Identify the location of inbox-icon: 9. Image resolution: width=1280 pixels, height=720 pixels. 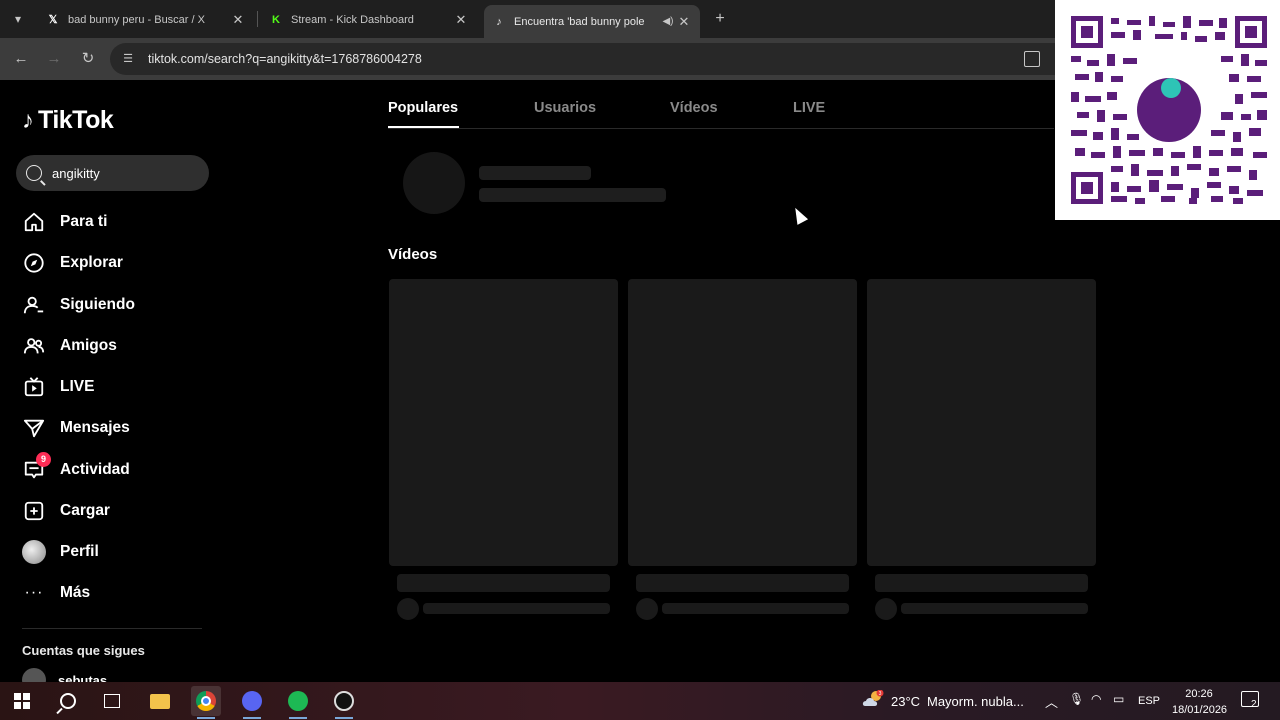
(36, 467).